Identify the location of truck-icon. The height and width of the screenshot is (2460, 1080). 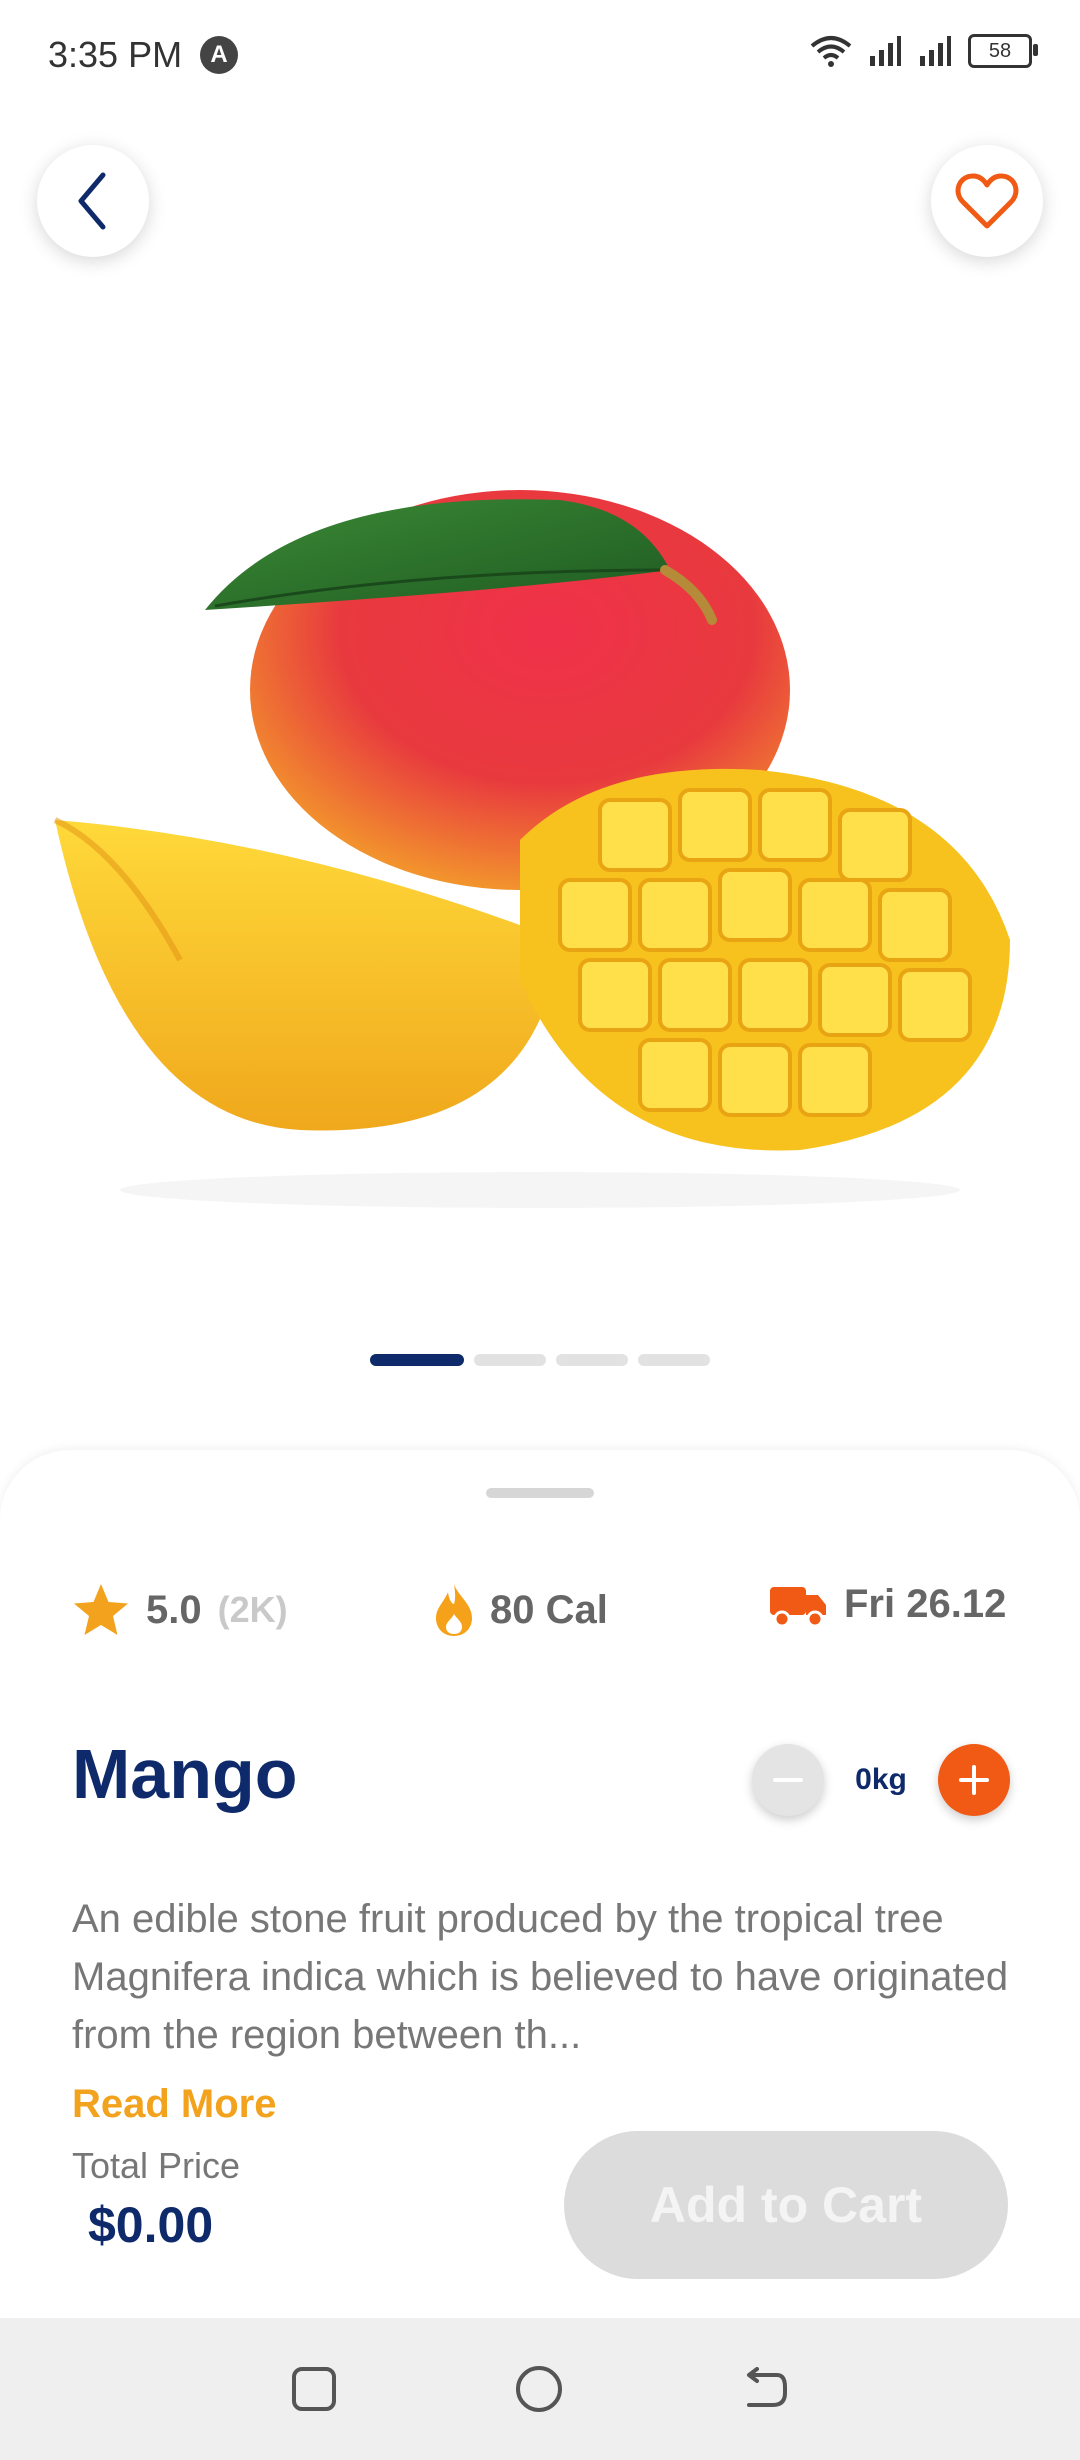
(798, 1606).